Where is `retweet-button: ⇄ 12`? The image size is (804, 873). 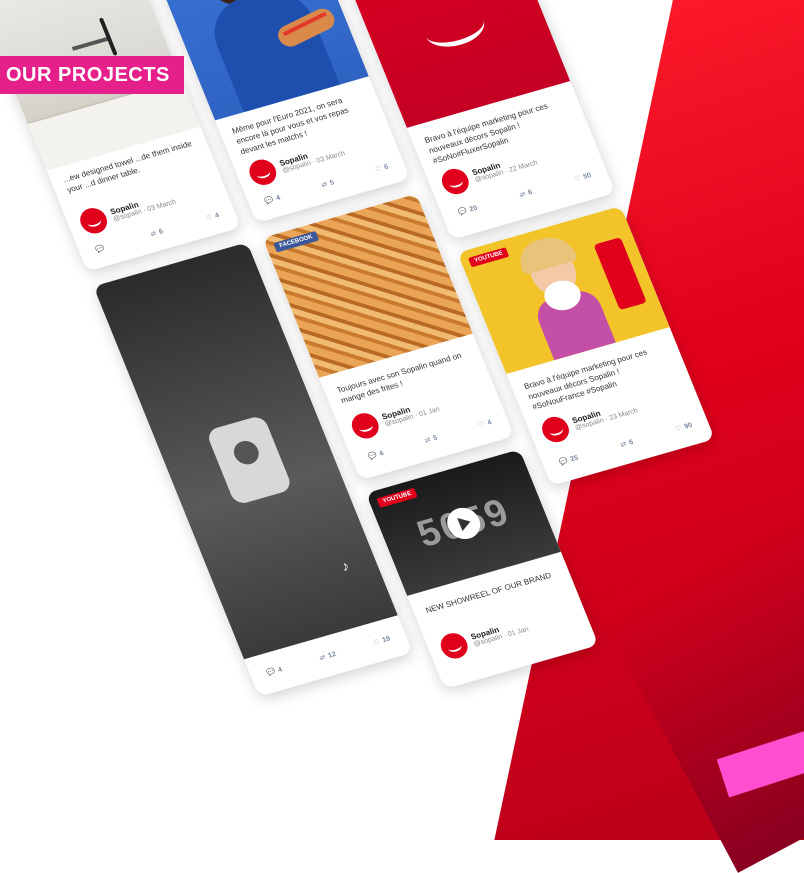 retweet-button: ⇄ 12 is located at coordinates (328, 656).